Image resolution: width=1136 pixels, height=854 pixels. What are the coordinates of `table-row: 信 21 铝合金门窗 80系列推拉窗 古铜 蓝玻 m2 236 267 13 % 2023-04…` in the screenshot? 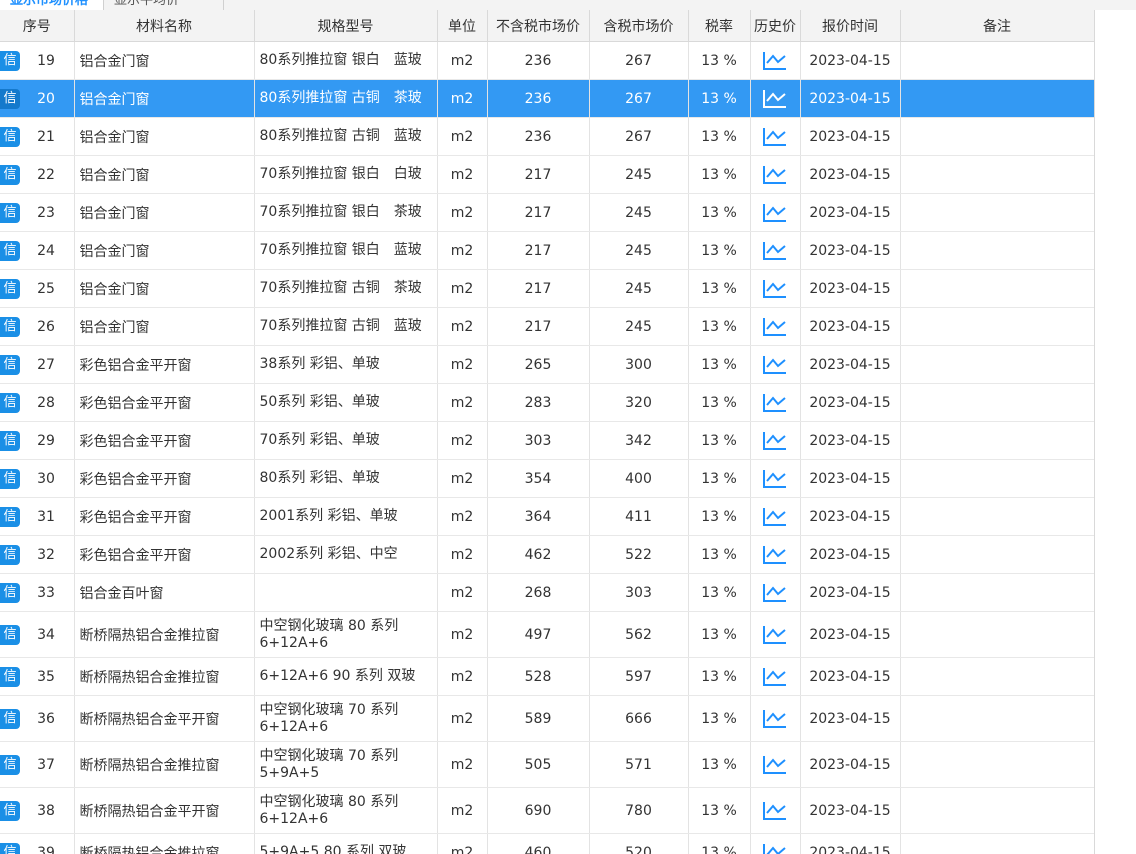 It's located at (547, 136).